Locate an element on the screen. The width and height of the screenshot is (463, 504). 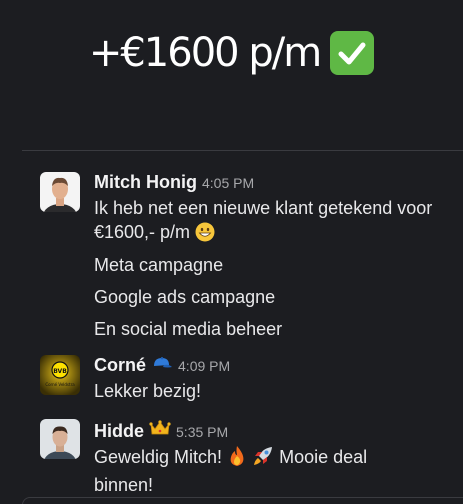
headline: +€1600 p/m is located at coordinates (231, 53).